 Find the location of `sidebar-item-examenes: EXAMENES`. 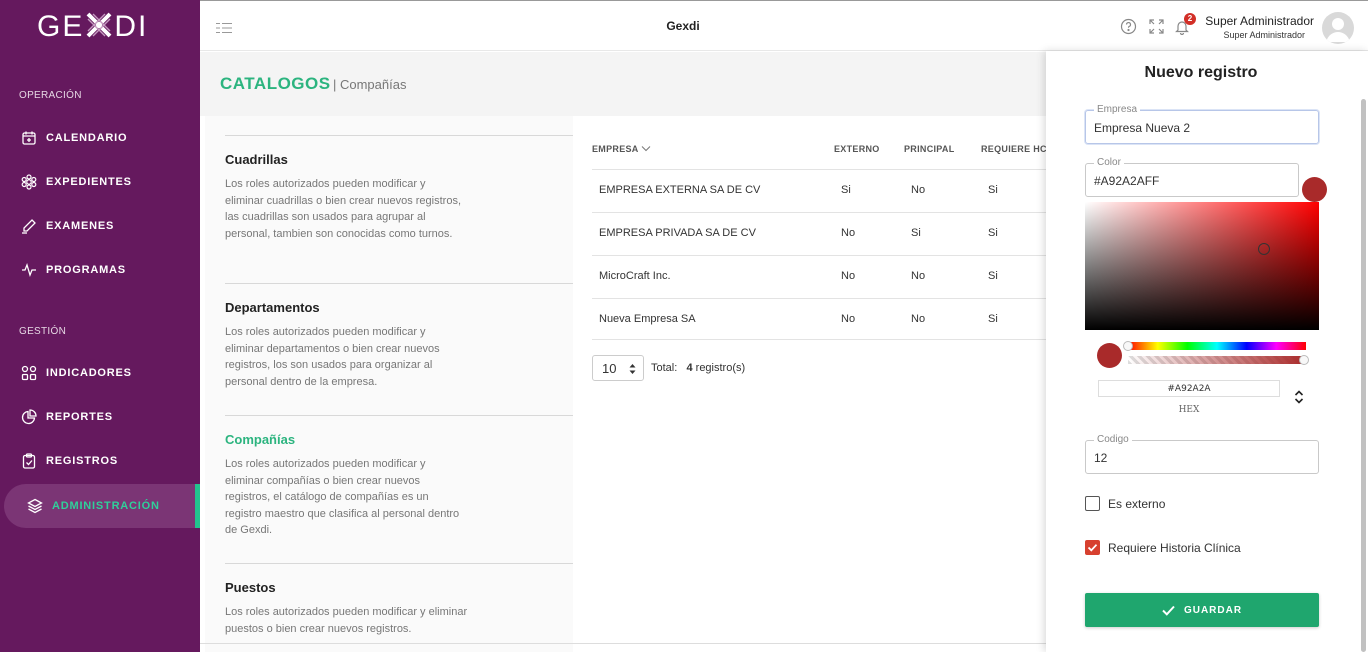

sidebar-item-examenes: EXAMENES is located at coordinates (100, 226).